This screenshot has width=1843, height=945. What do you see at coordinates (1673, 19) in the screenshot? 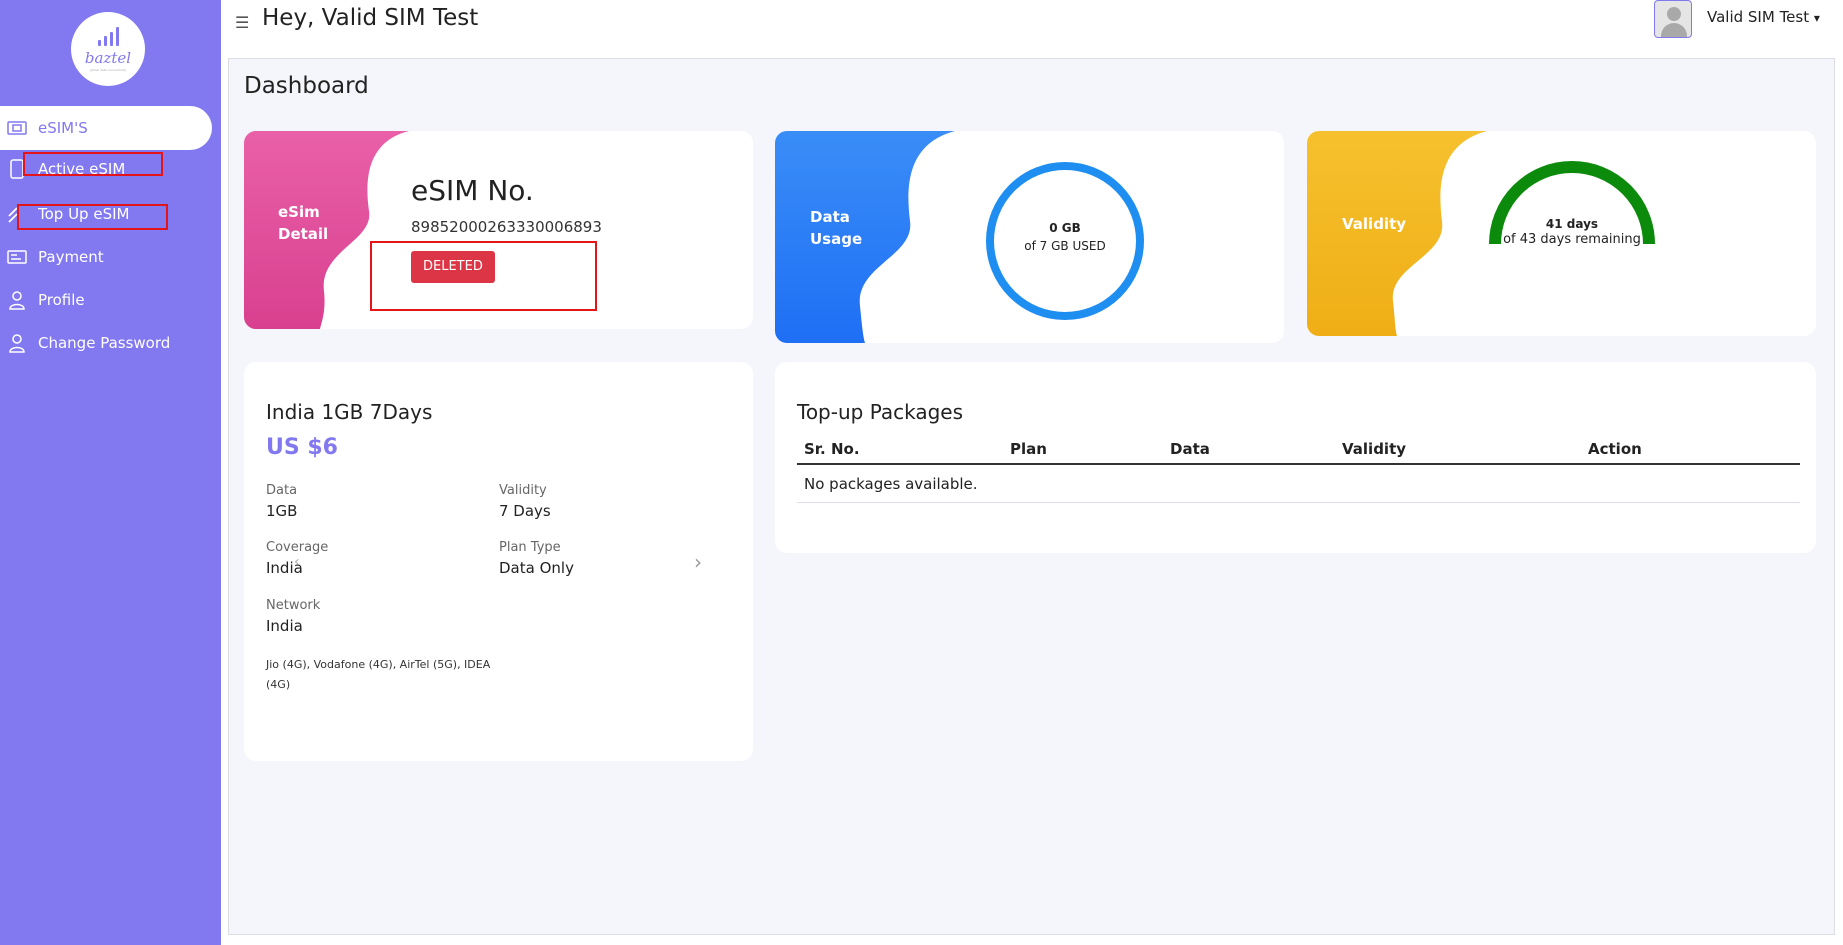
I see `avatar` at bounding box center [1673, 19].